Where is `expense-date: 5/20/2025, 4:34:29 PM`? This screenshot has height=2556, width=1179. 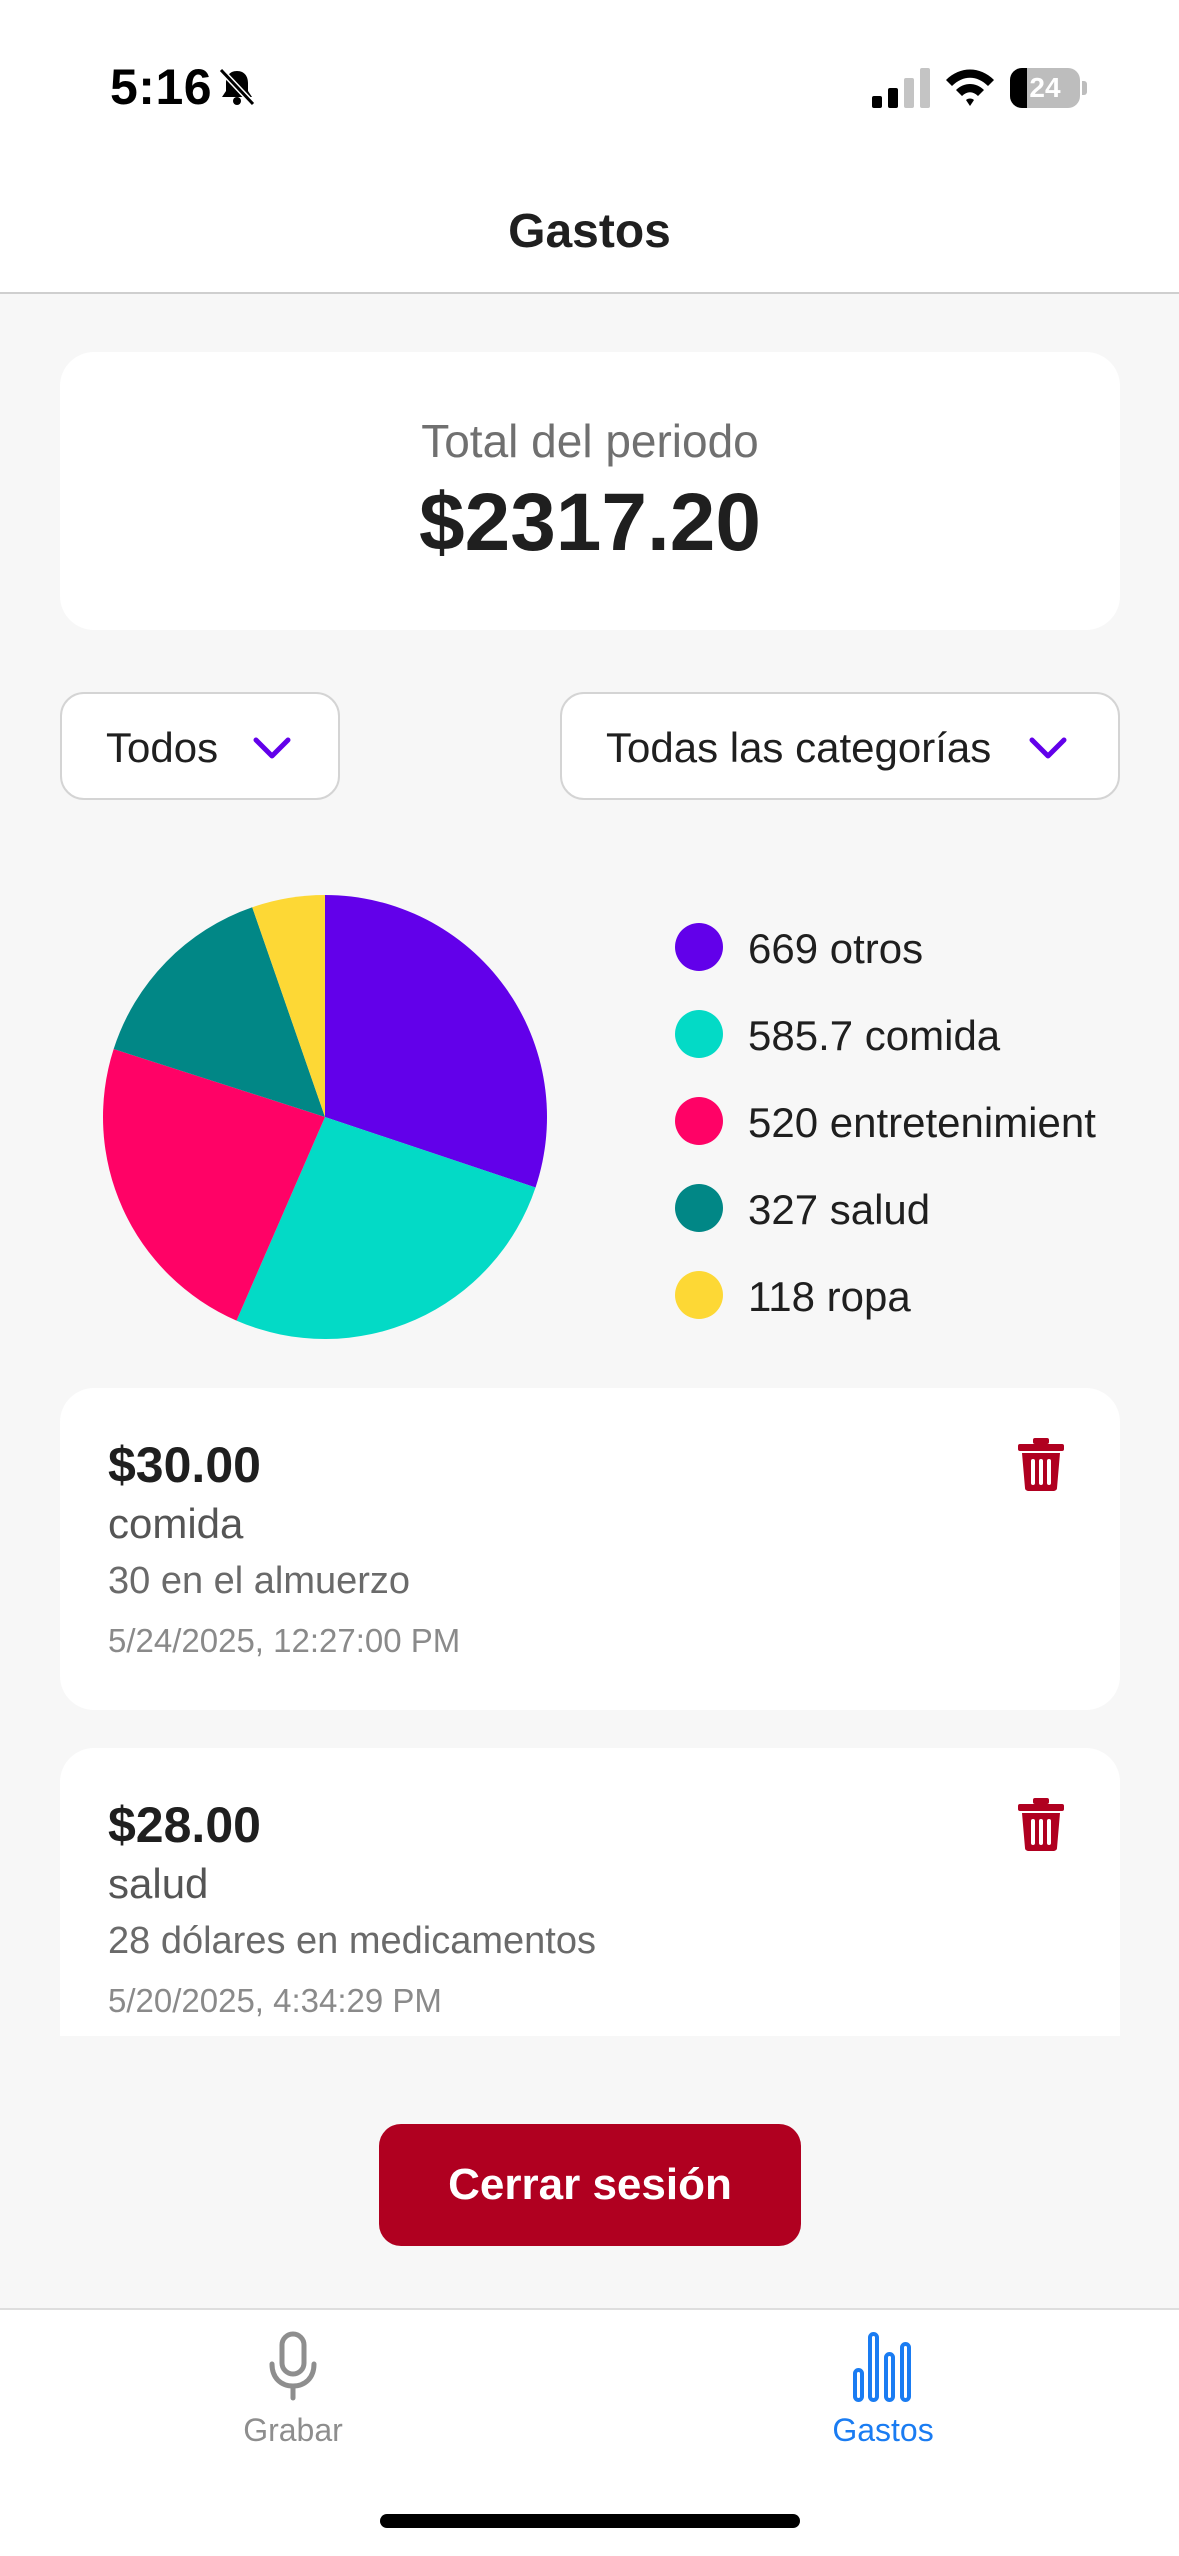
expense-date: 5/20/2025, 4:34:29 PM is located at coordinates (275, 2000).